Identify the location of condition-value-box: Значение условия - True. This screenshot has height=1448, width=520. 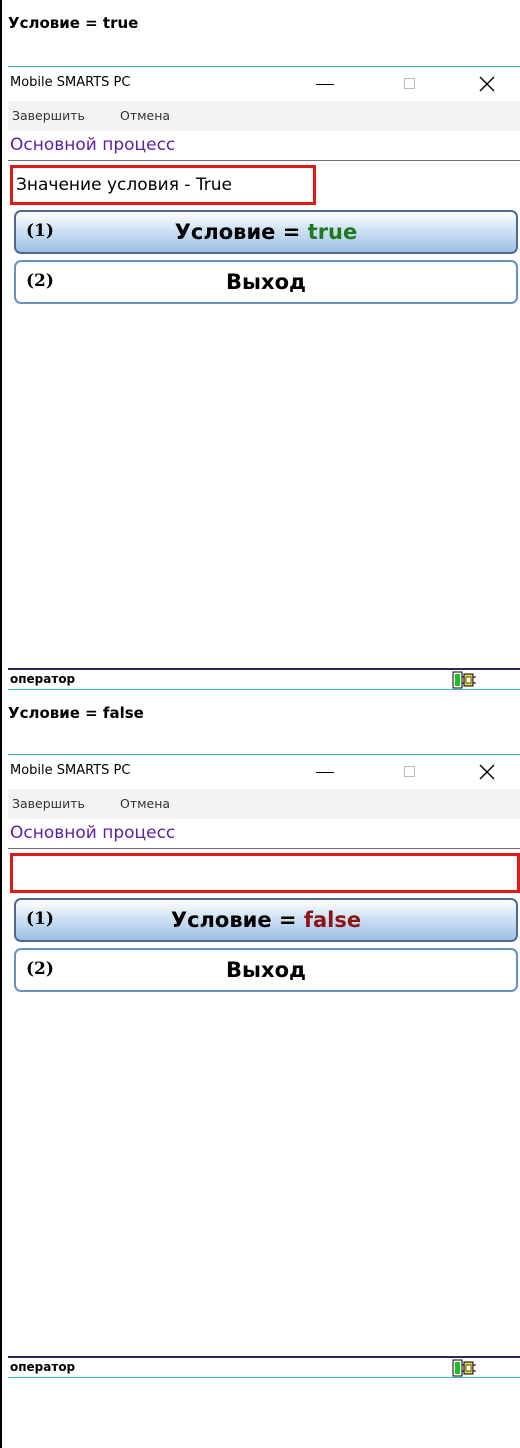
(163, 185).